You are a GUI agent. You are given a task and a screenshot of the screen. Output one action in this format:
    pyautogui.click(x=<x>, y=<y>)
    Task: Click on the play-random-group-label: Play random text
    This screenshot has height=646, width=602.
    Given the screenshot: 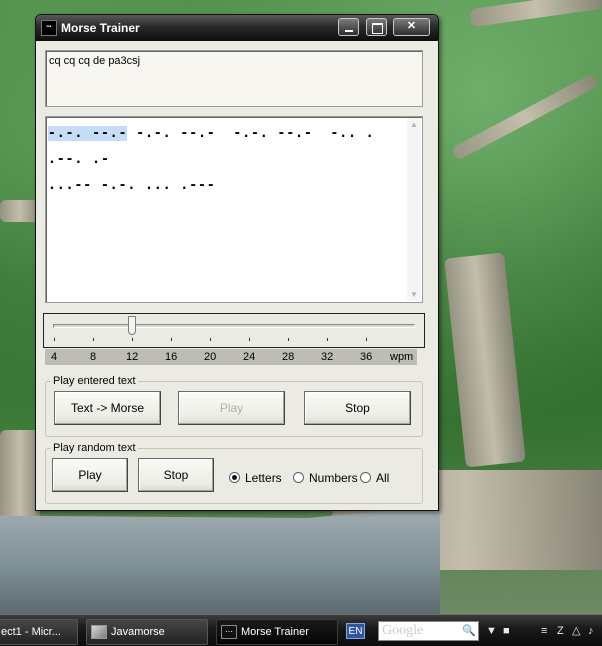 What is the action you would take?
    pyautogui.click(x=94, y=448)
    